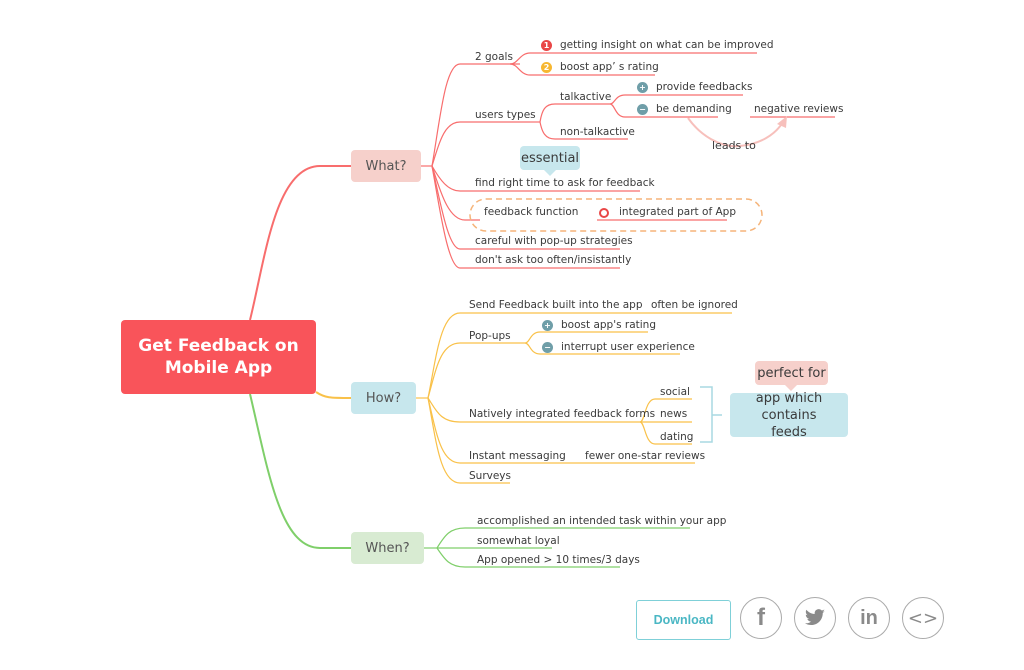 This screenshot has height=670, width=1024. Describe the element at coordinates (694, 305) in the screenshot. I see `subtopic-often-ignored: often be ignored` at that location.